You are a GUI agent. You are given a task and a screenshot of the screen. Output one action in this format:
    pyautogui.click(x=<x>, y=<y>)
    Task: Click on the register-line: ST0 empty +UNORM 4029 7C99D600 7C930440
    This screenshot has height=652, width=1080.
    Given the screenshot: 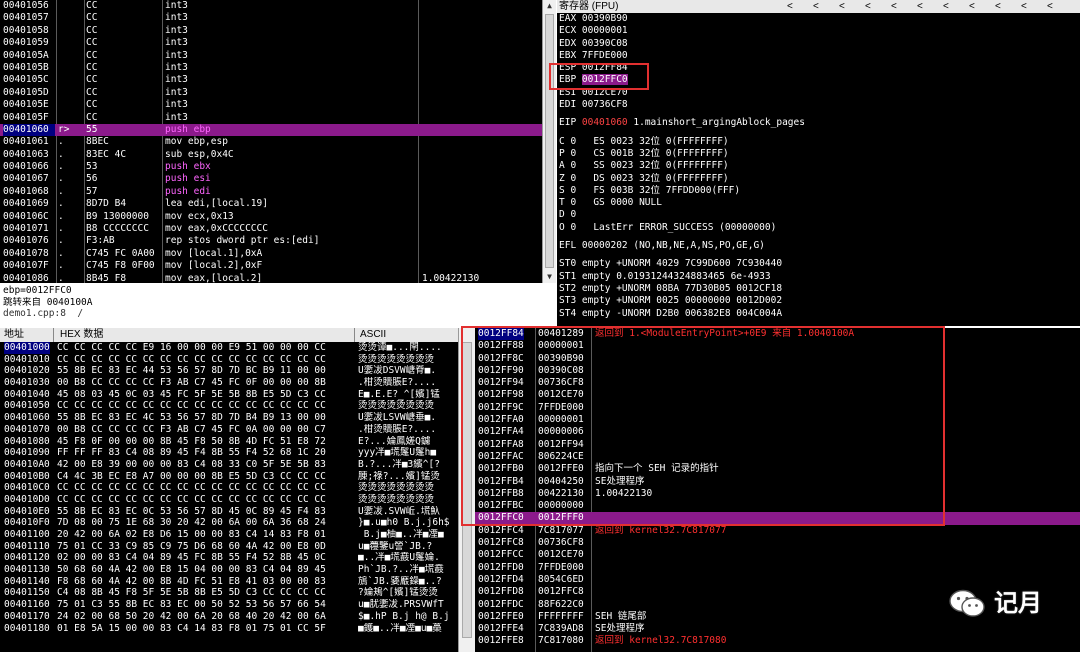 What is the action you would take?
    pyautogui.click(x=819, y=264)
    